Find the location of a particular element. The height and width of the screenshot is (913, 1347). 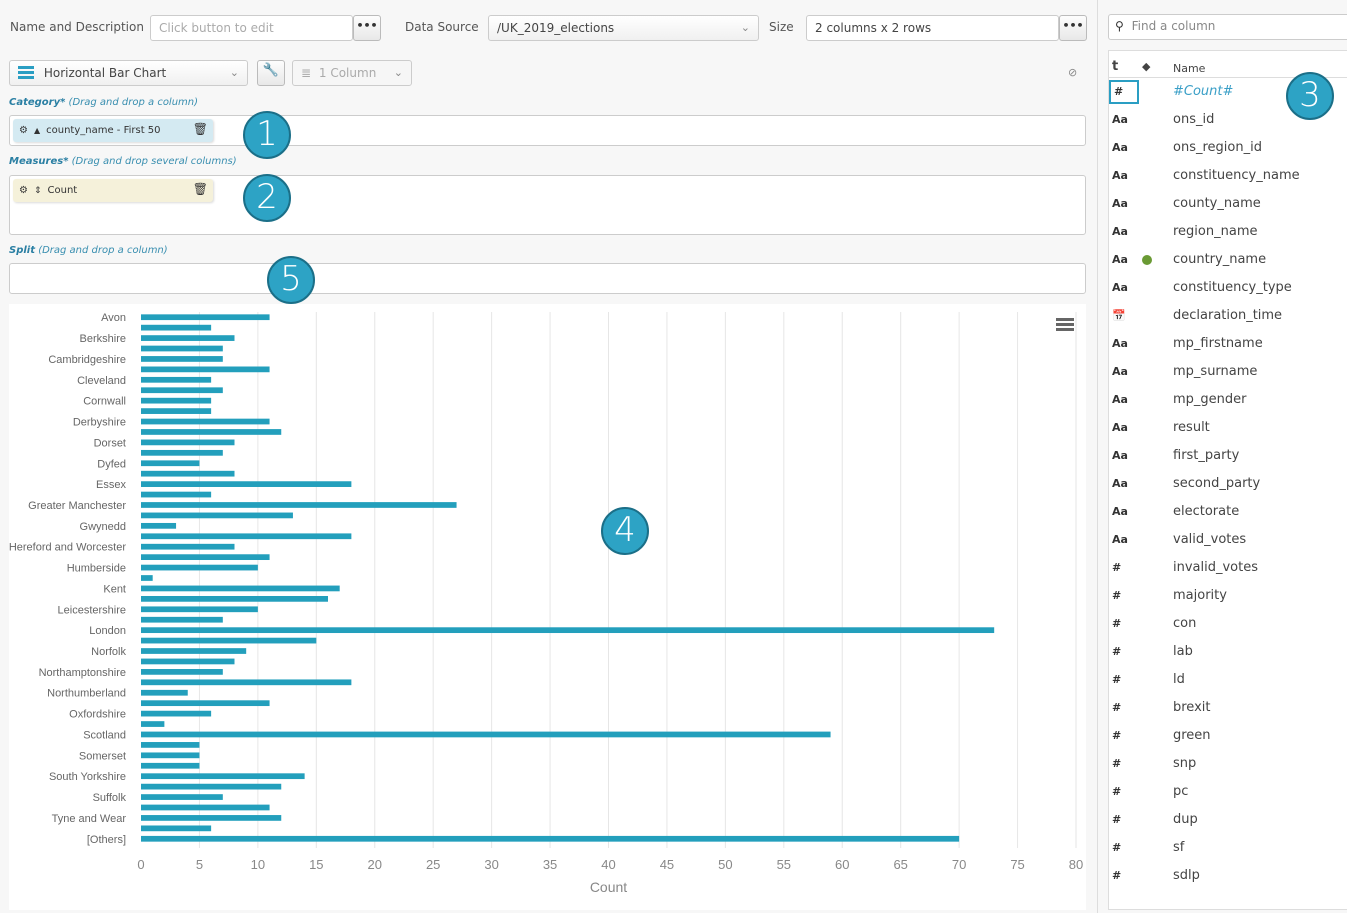

category-label: Cleveland is located at coordinates (101, 381).